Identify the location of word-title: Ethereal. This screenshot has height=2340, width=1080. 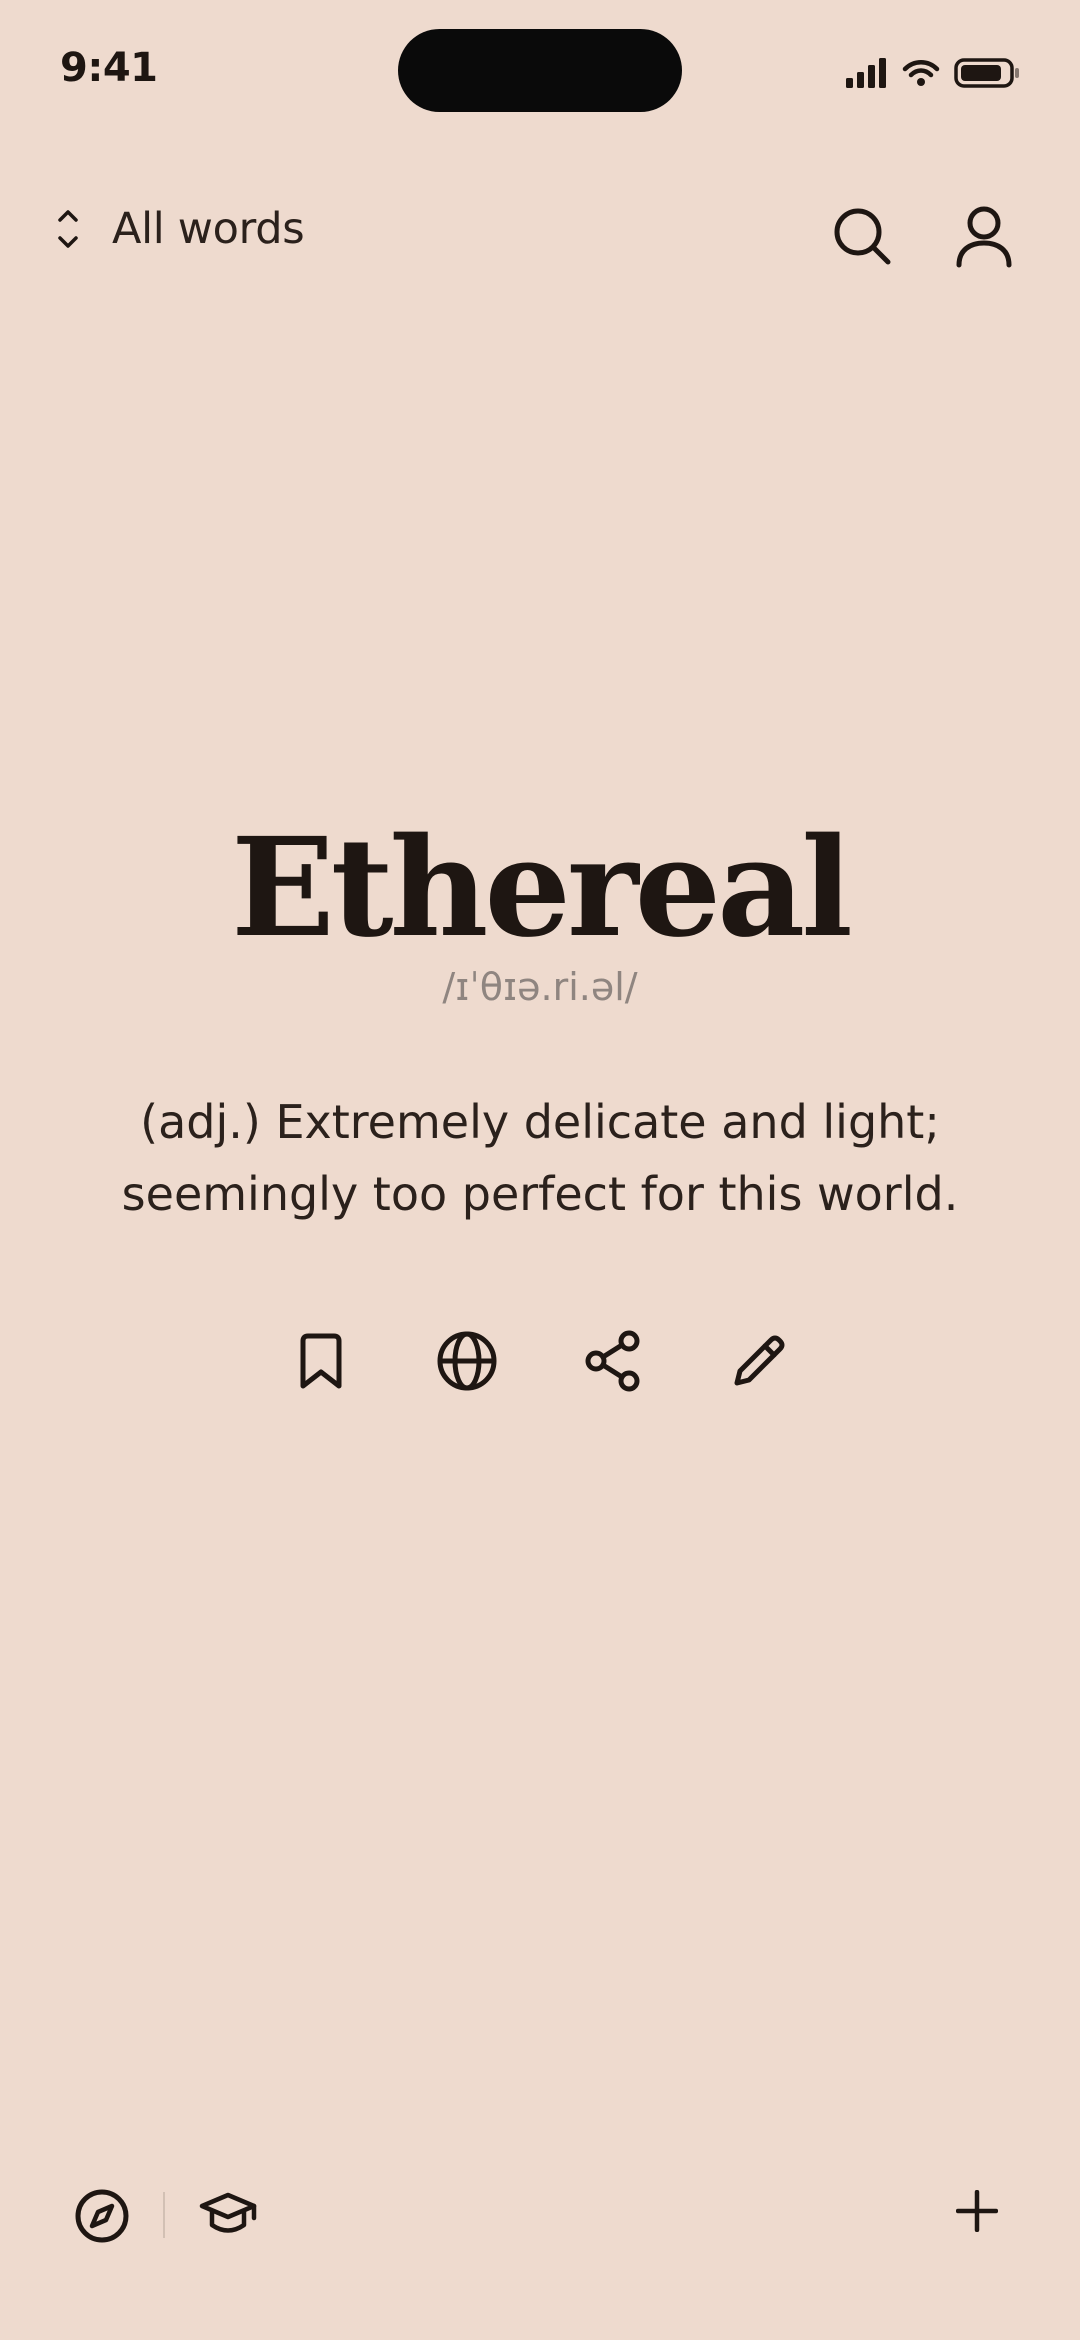
(542, 888).